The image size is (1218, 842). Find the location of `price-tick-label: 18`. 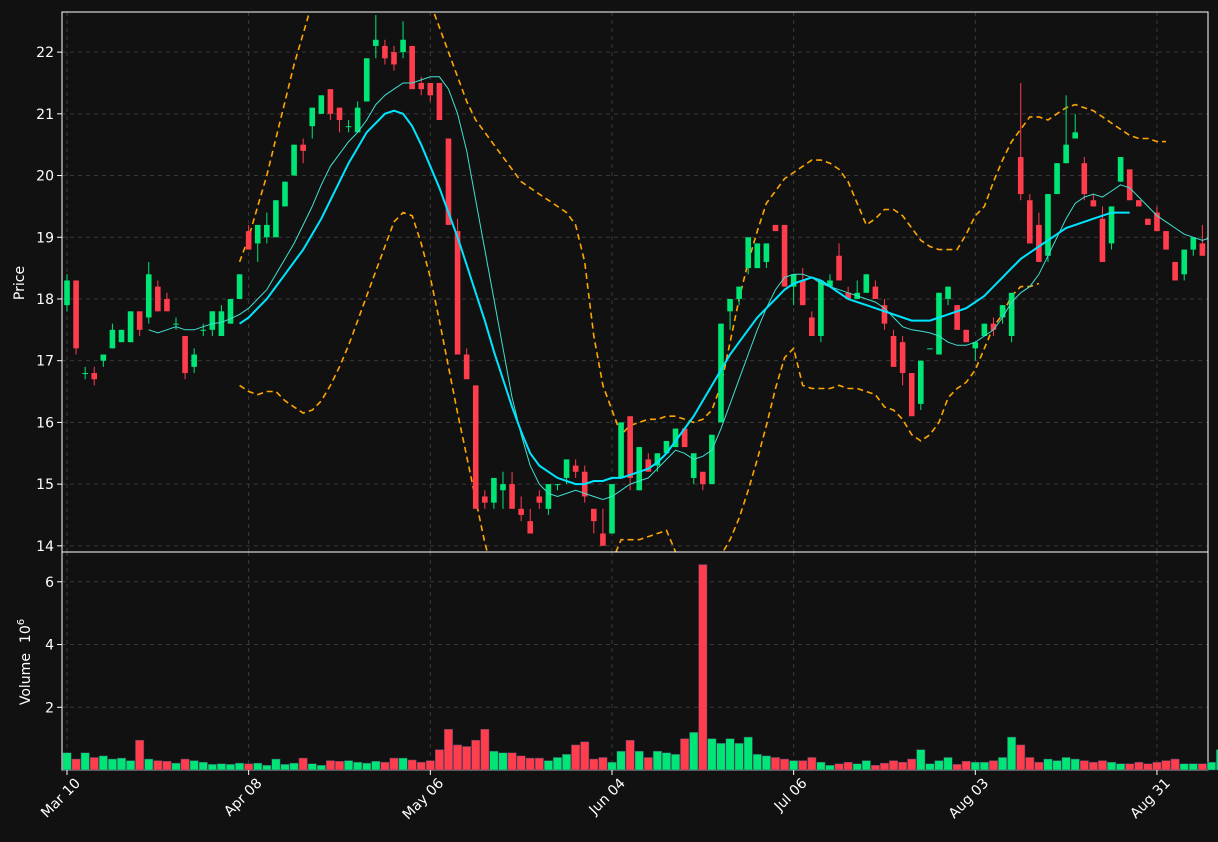

price-tick-label: 18 is located at coordinates (45, 300).